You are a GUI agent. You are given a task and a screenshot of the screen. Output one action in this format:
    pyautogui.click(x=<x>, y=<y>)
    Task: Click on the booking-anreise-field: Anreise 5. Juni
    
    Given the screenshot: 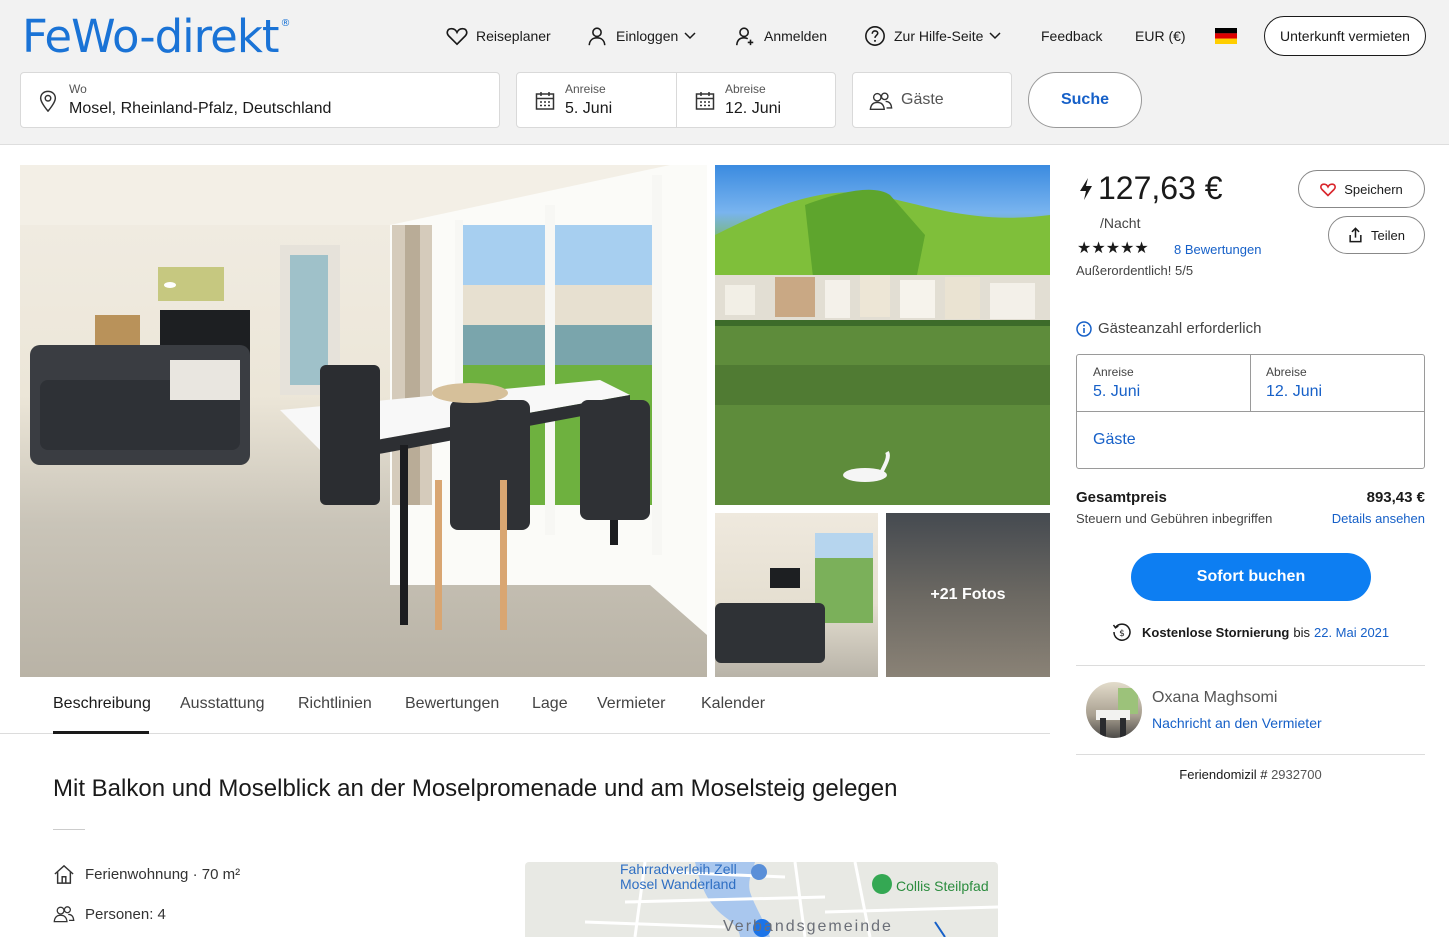 What is the action you would take?
    pyautogui.click(x=1163, y=383)
    